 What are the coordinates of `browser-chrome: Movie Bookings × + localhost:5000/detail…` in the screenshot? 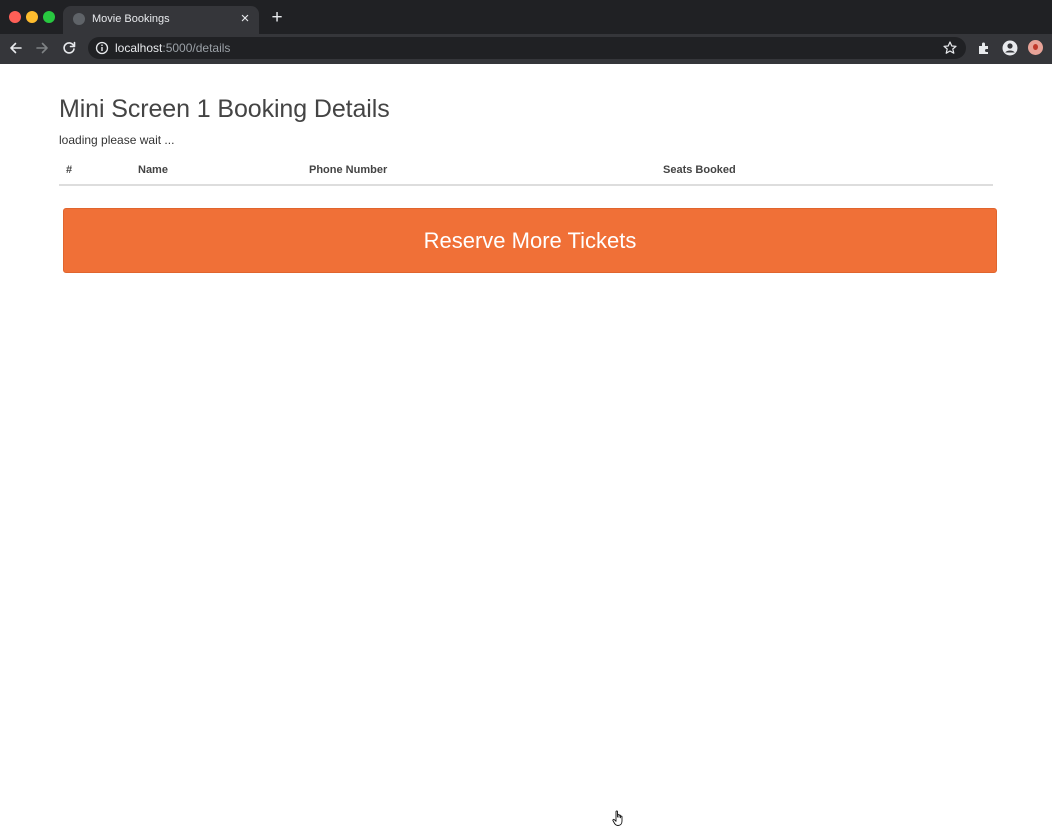 It's located at (526, 32).